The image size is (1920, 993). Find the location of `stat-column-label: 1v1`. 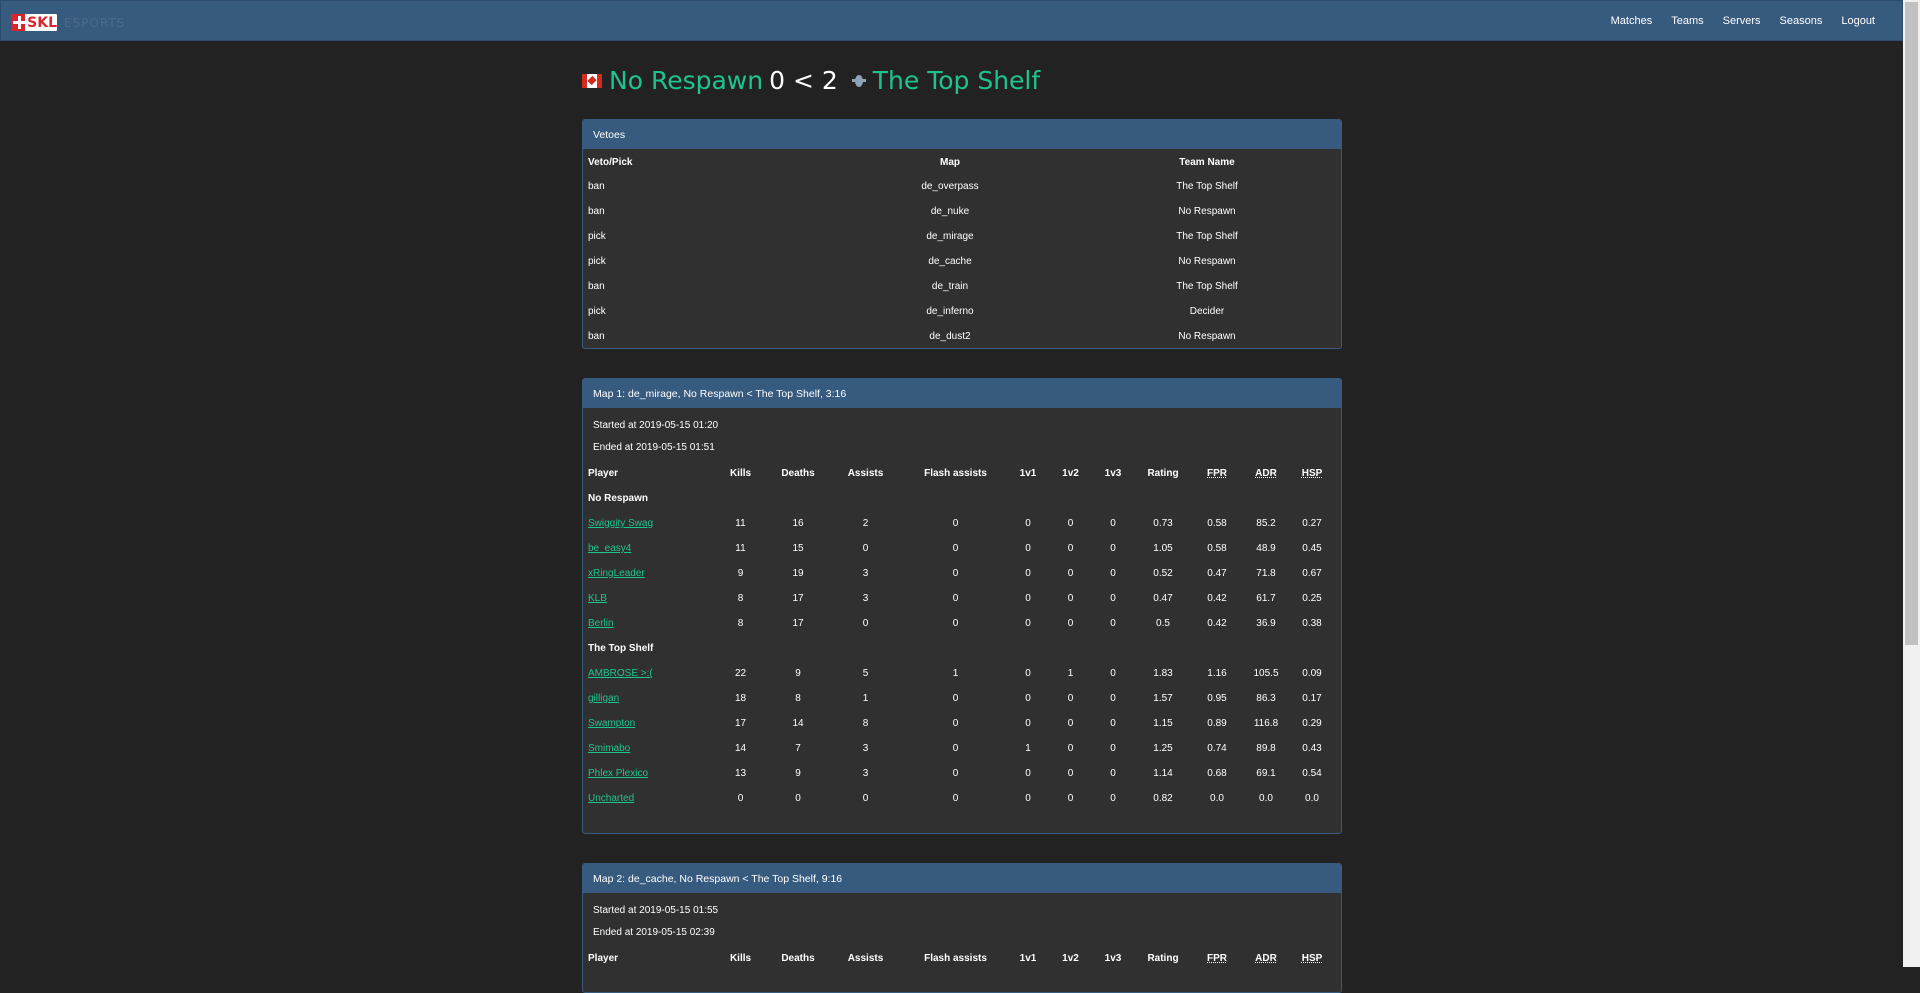

stat-column-label: 1v1 is located at coordinates (1028, 473).